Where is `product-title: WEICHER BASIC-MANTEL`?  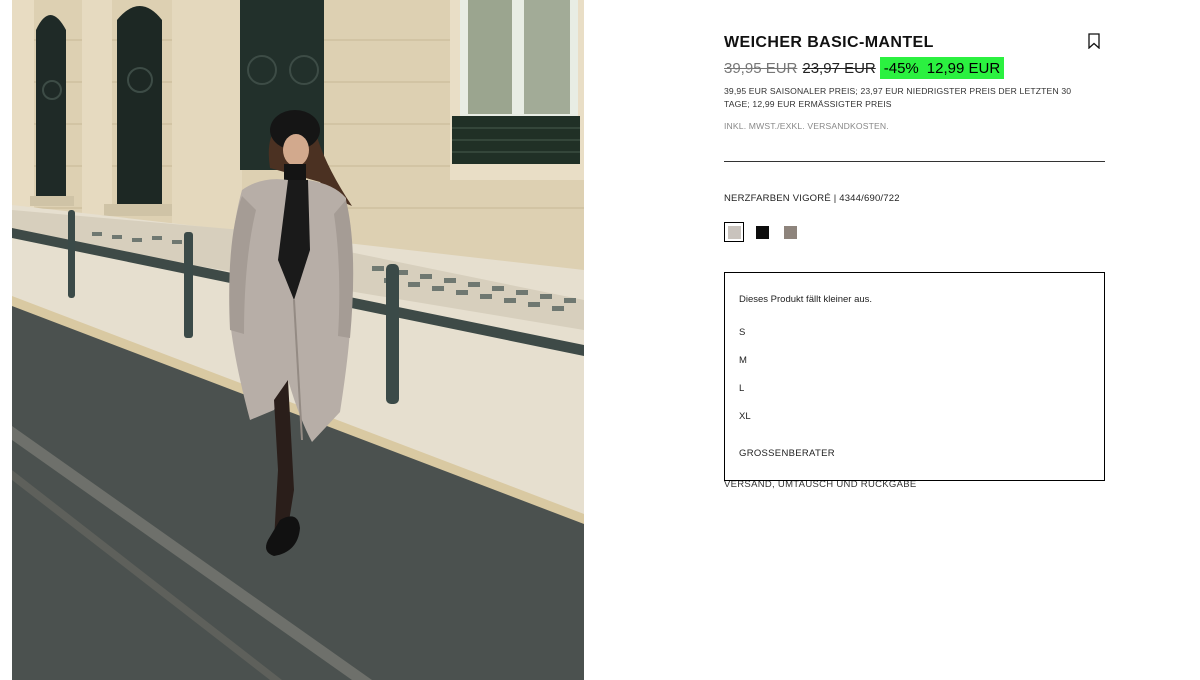 product-title: WEICHER BASIC-MANTEL is located at coordinates (829, 42).